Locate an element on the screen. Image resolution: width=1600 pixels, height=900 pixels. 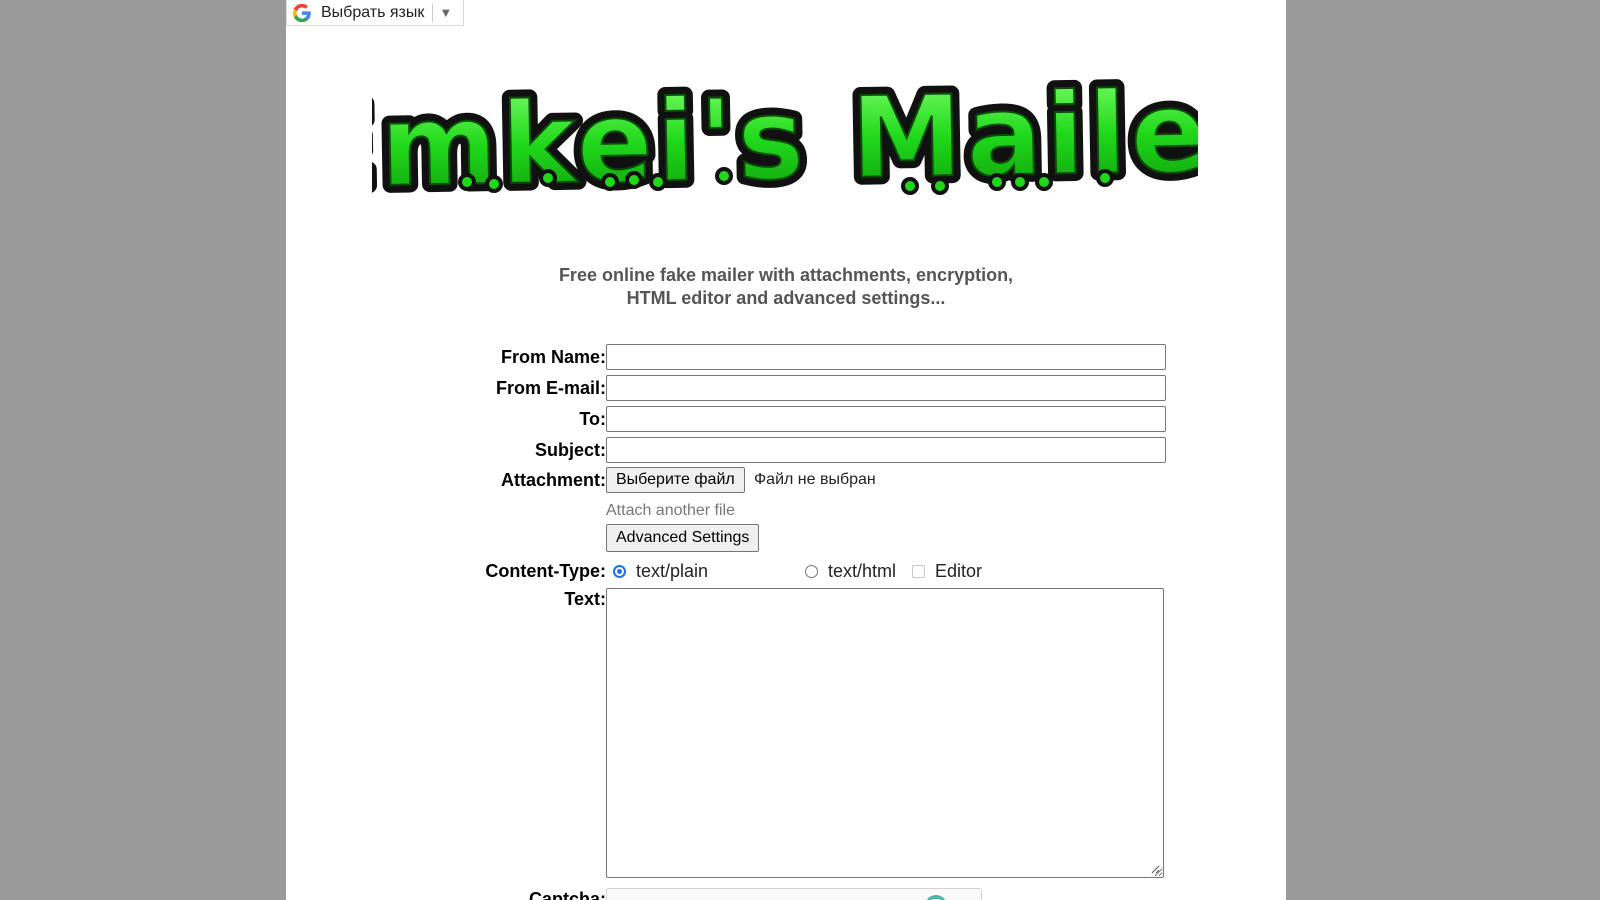
from-email-input is located at coordinates (886, 388).